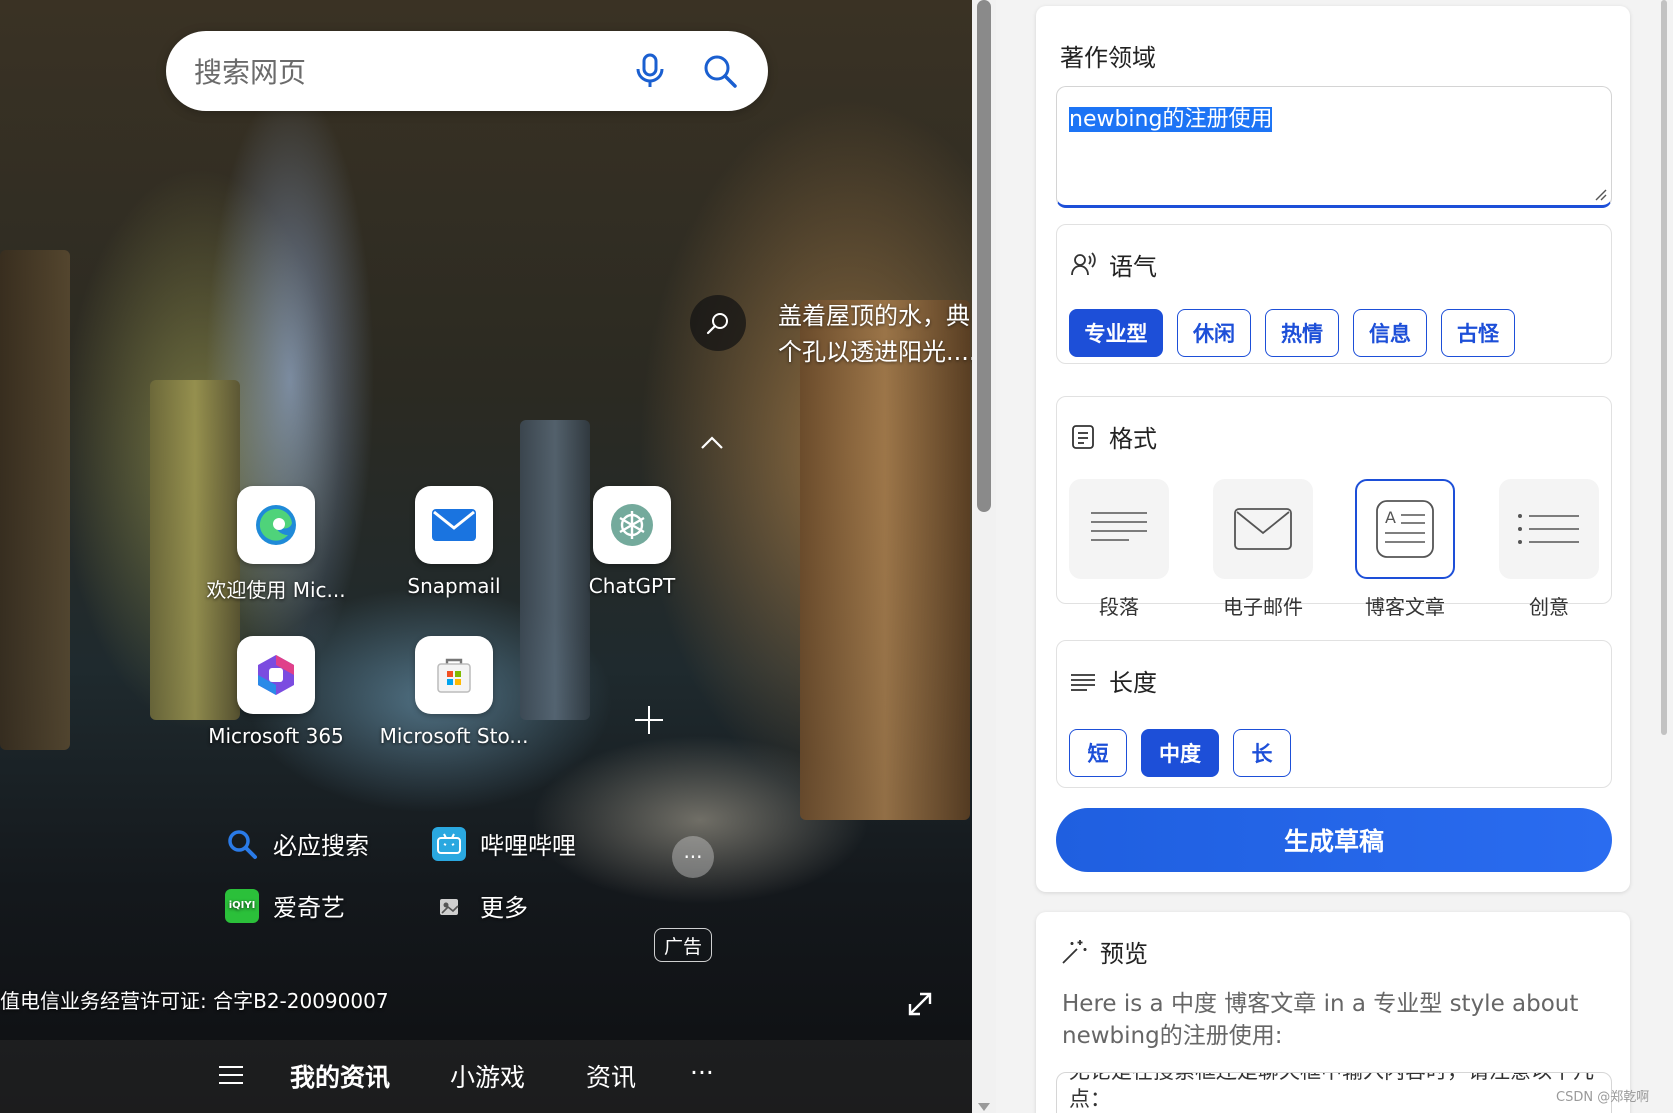 The width and height of the screenshot is (1673, 1113). Describe the element at coordinates (712, 442) in the screenshot. I see `chevron-up-icon` at that location.